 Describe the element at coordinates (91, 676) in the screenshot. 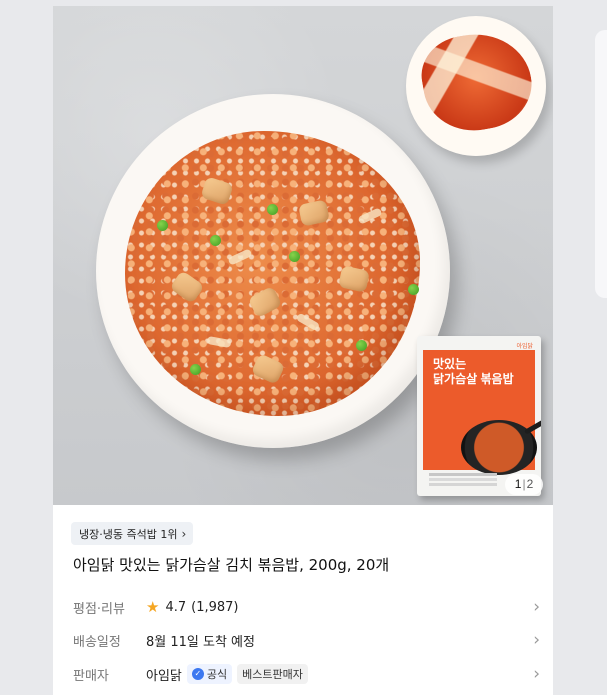

I see `seller-label: 판매자` at that location.